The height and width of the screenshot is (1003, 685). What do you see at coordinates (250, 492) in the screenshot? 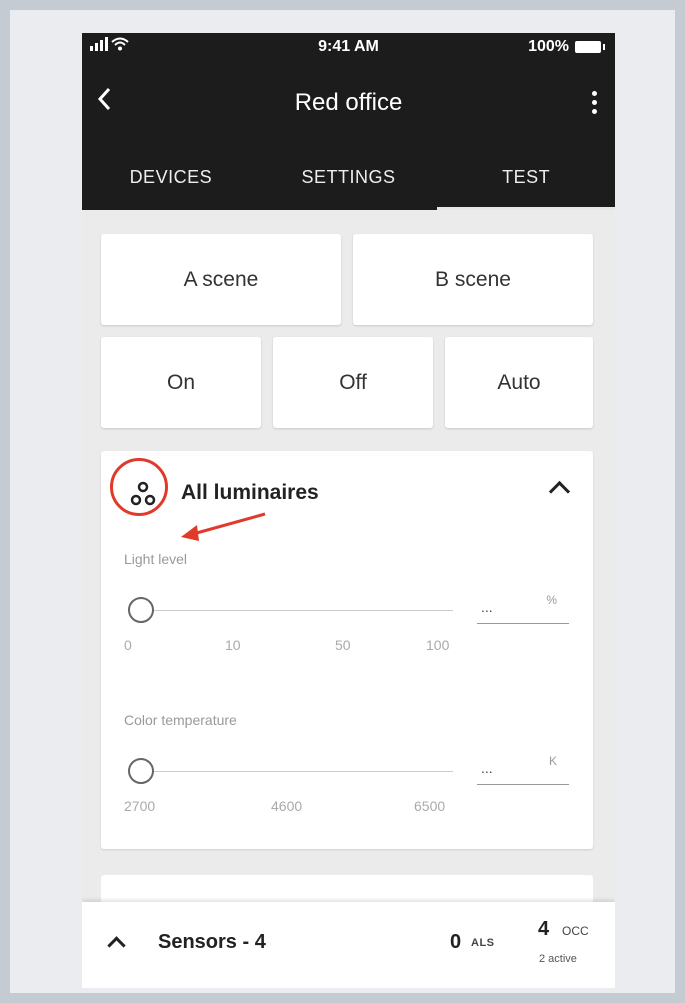
I see `group-title: All luminaires` at bounding box center [250, 492].